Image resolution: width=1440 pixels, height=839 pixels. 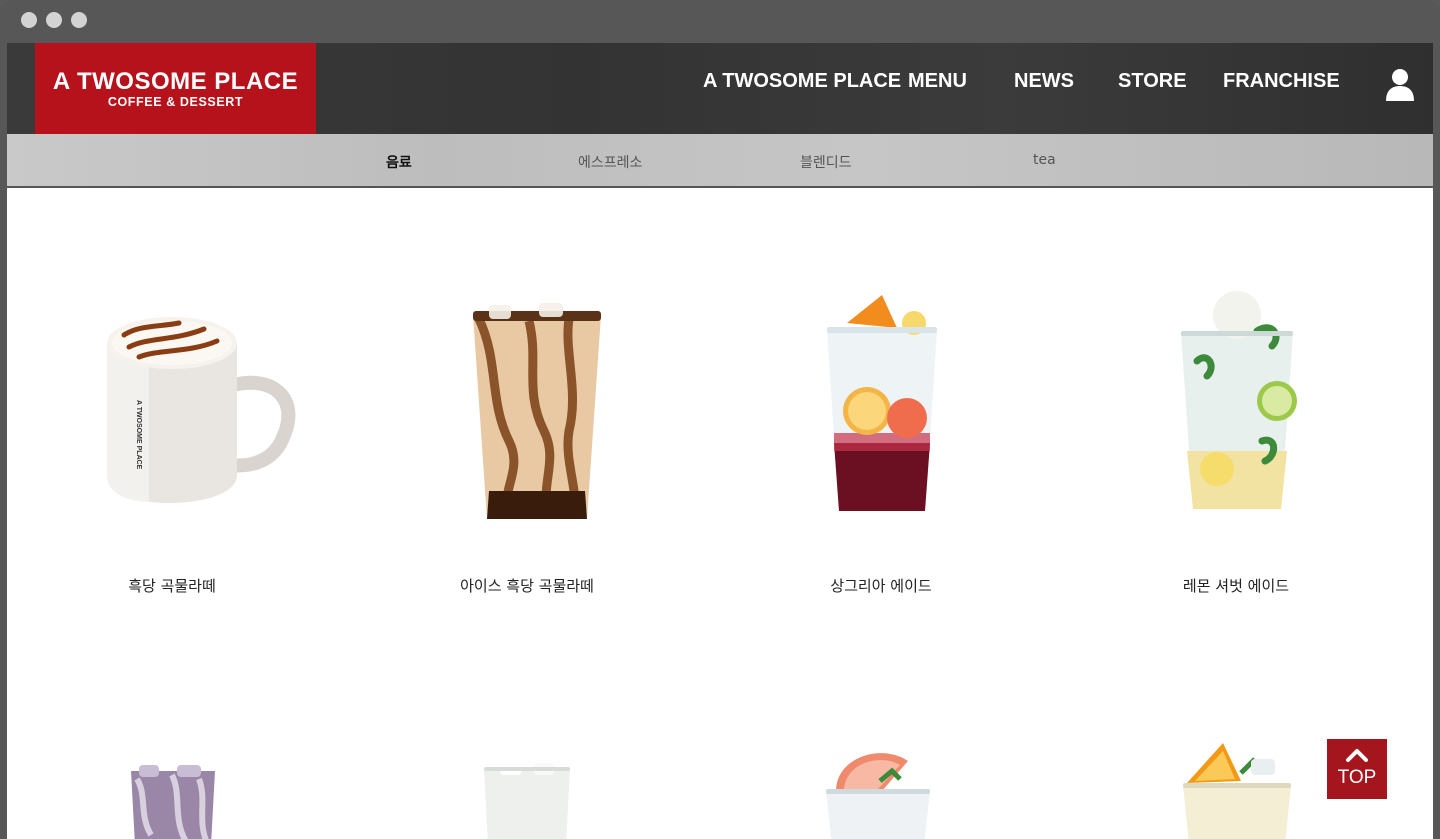 I want to click on brand-logo-name: A TWOSOME PLACE, so click(x=175, y=81).